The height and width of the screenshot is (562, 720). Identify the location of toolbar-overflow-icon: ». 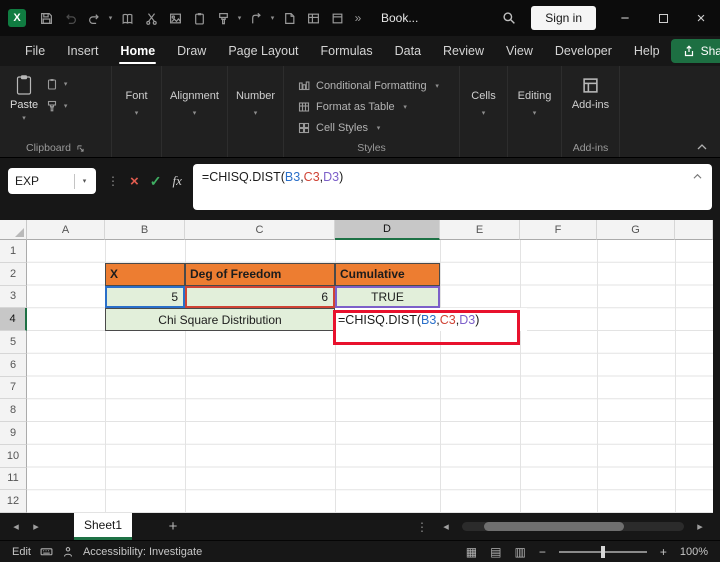
(358, 18).